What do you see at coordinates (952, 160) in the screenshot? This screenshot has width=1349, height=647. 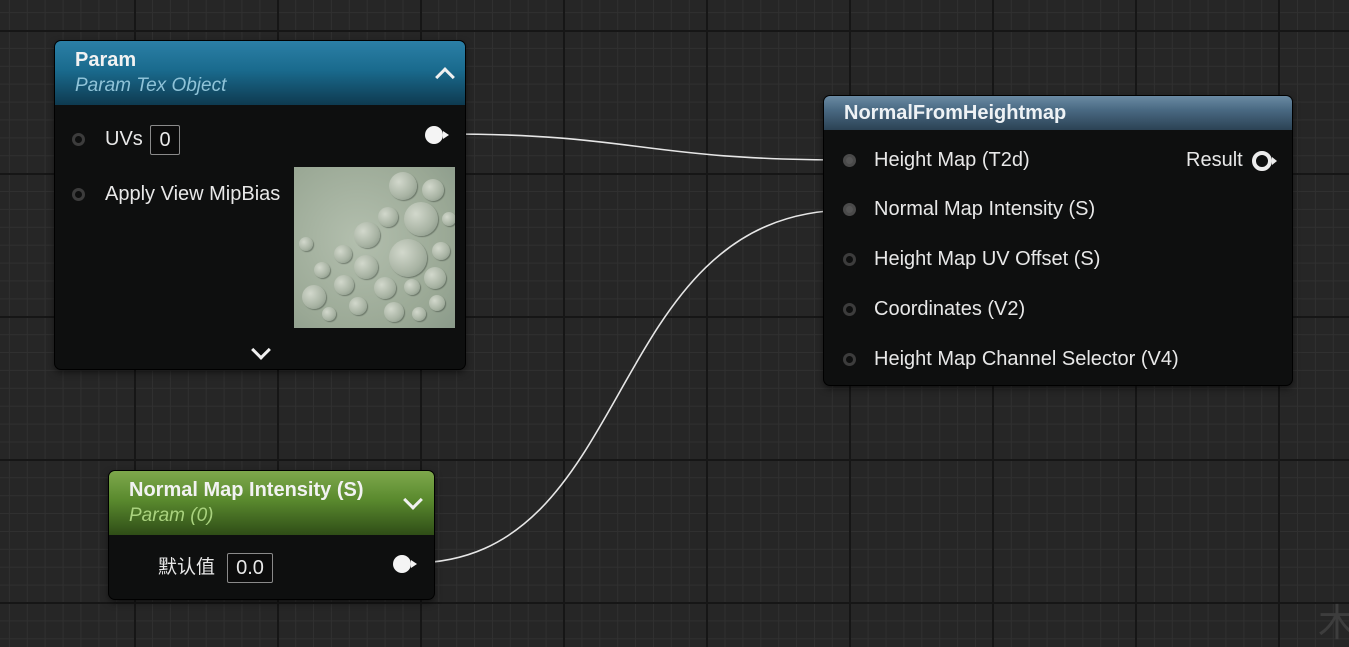 I see `input-label-heightmap: Height Map (T2d)` at bounding box center [952, 160].